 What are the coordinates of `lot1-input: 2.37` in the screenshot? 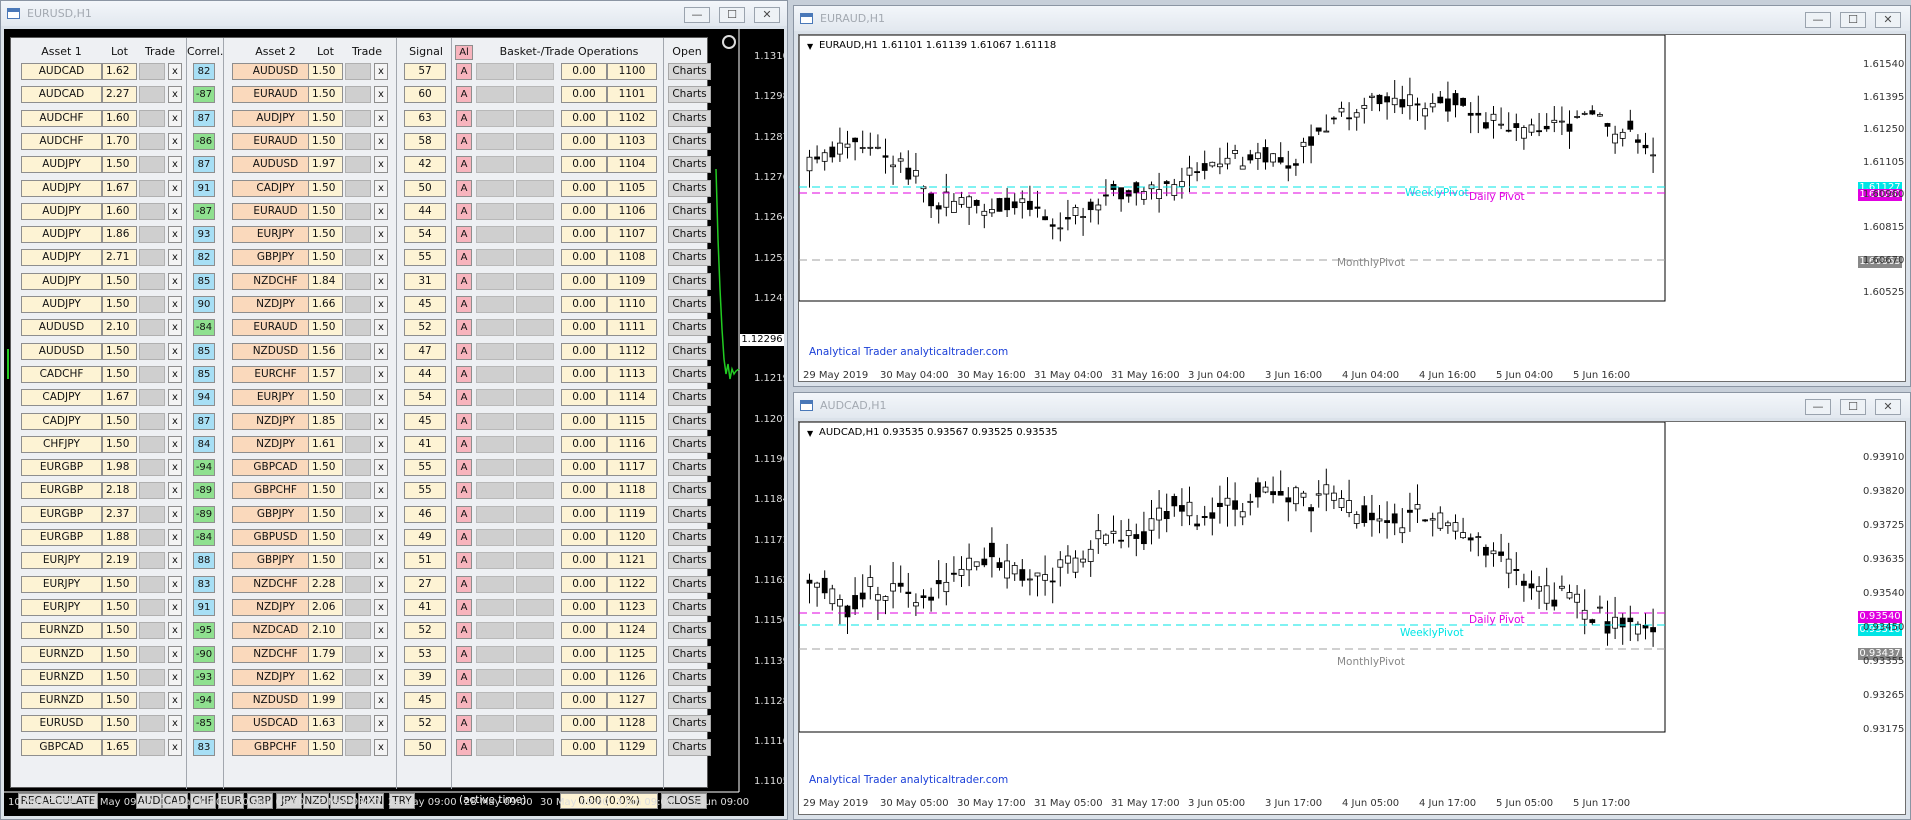 It's located at (119, 514).